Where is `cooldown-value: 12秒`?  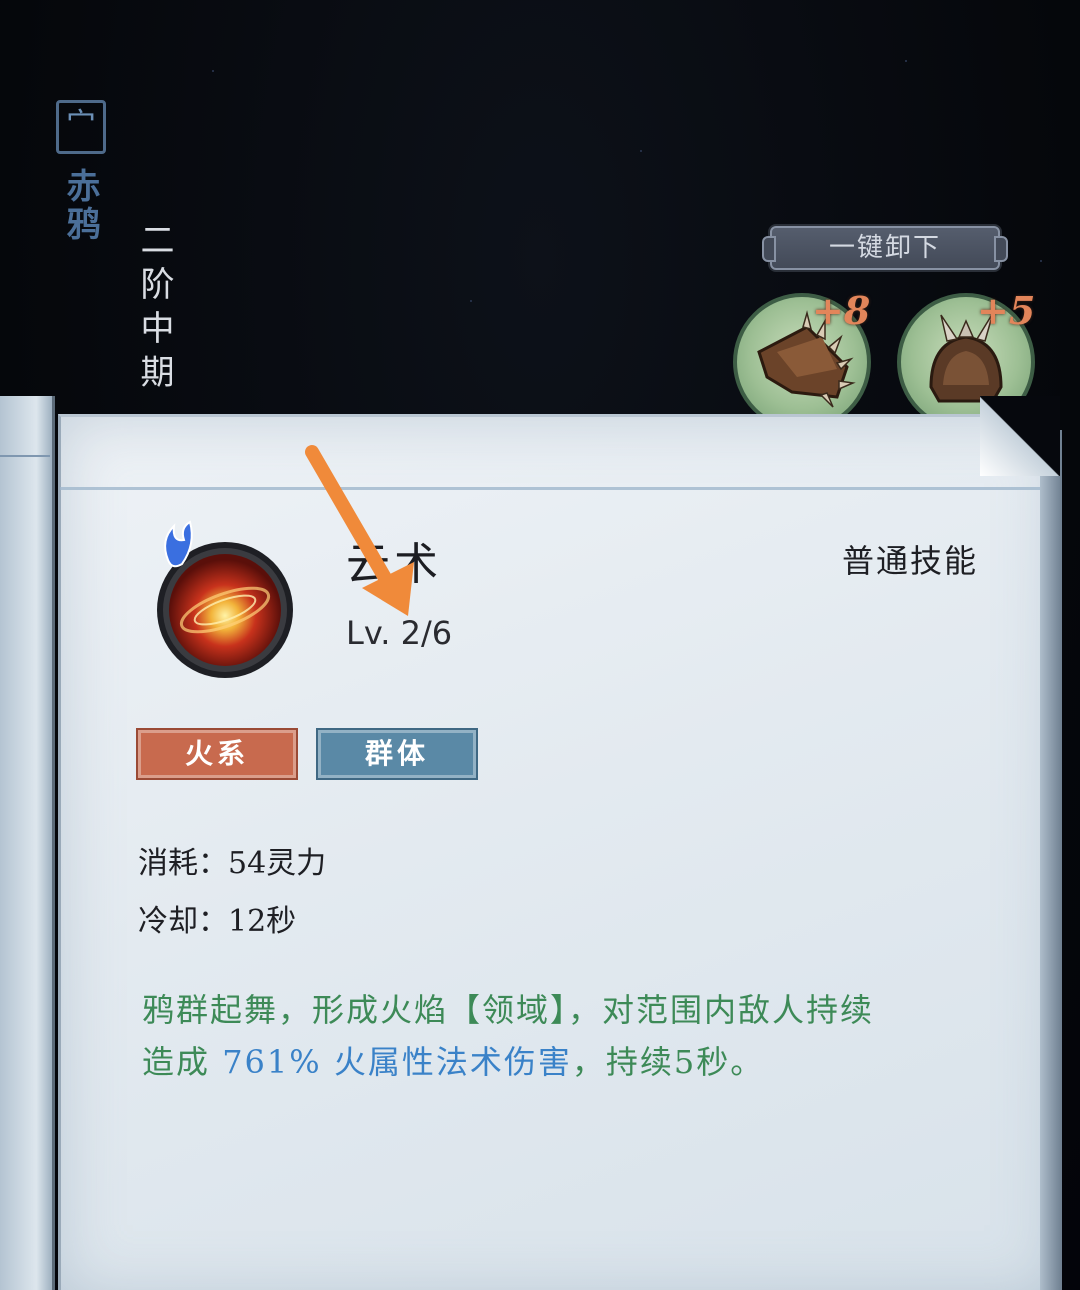 cooldown-value: 12秒 is located at coordinates (262, 921).